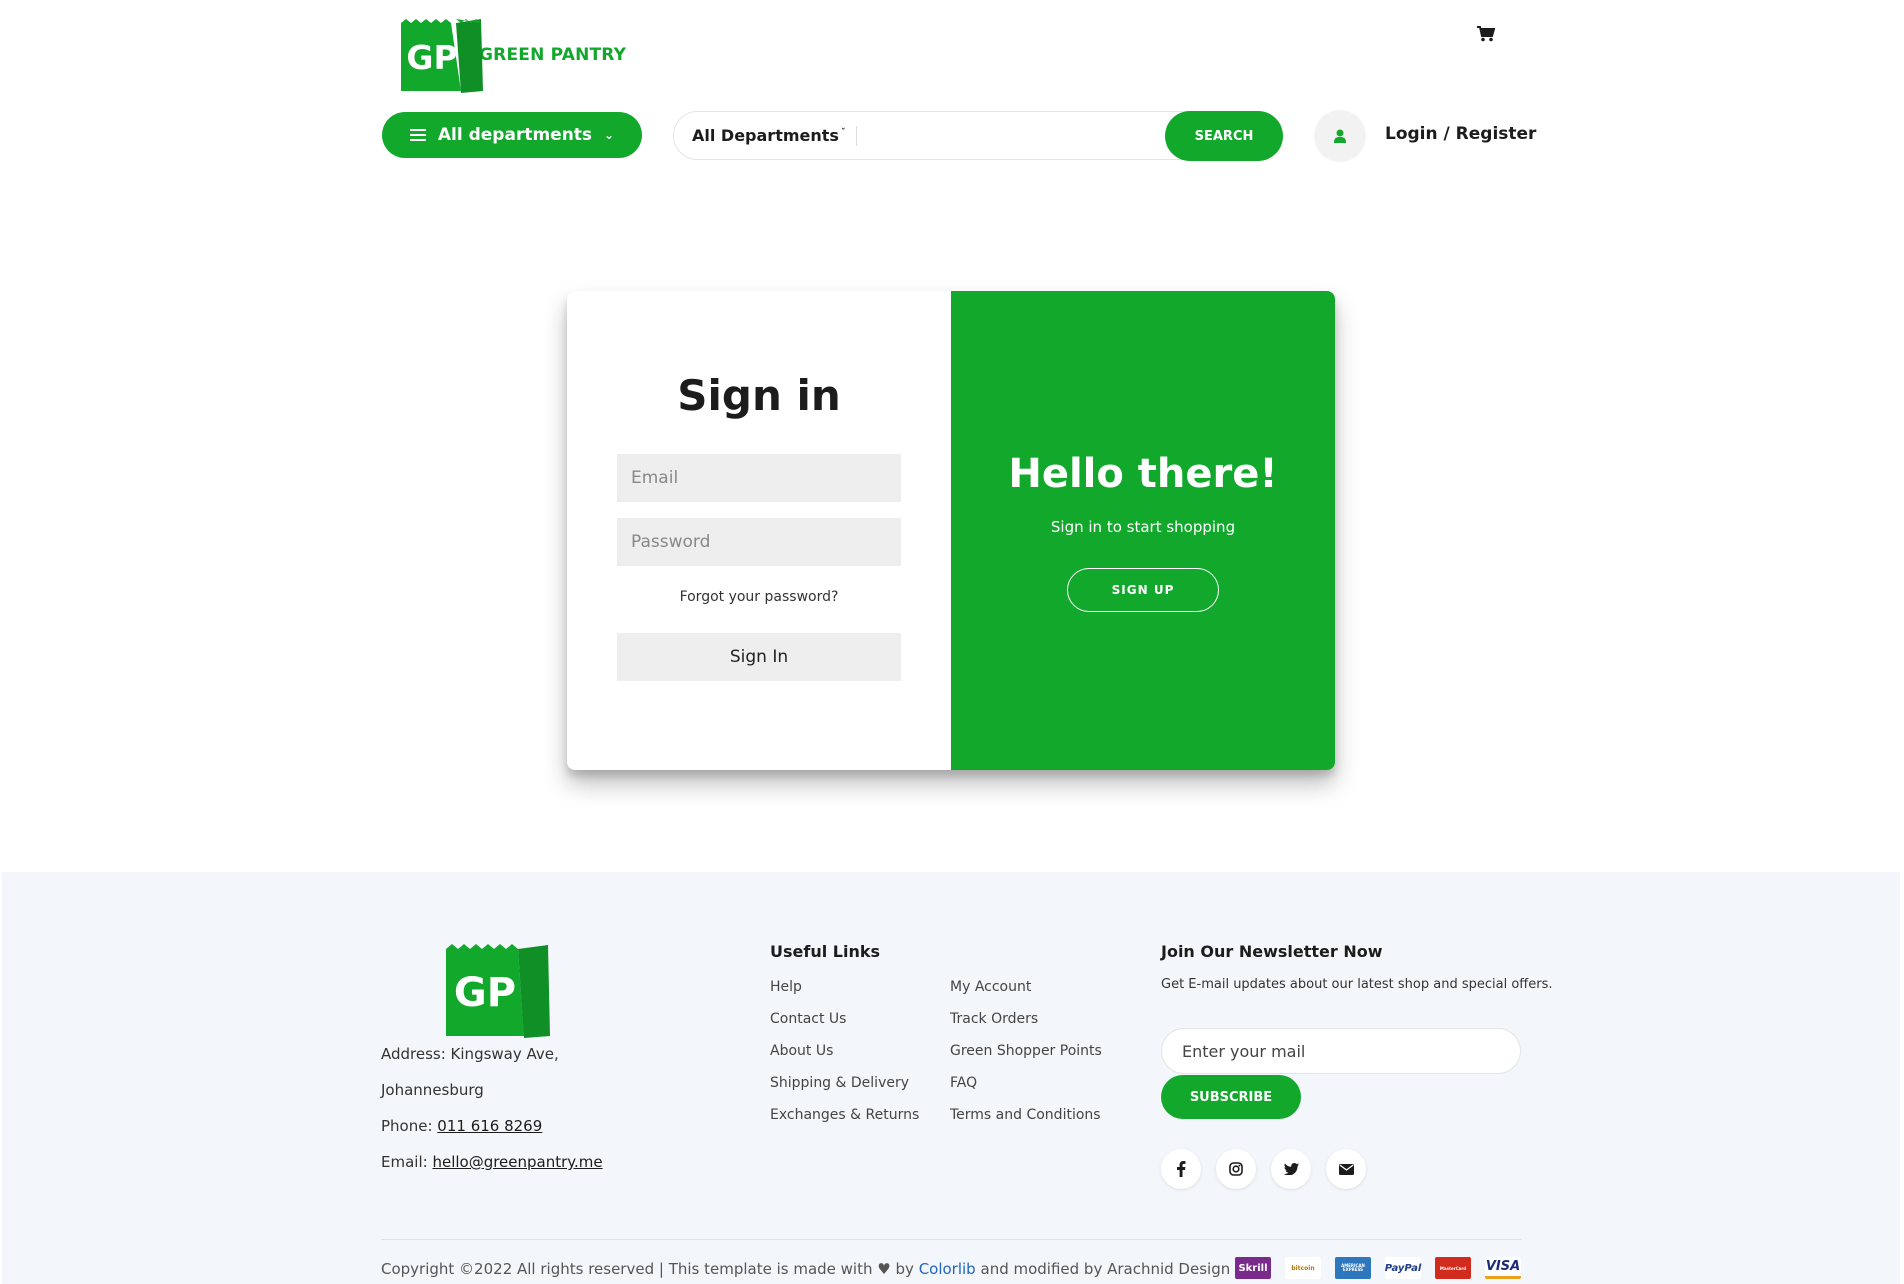  Describe the element at coordinates (1181, 1169) in the screenshot. I see `facebook-icon` at that location.